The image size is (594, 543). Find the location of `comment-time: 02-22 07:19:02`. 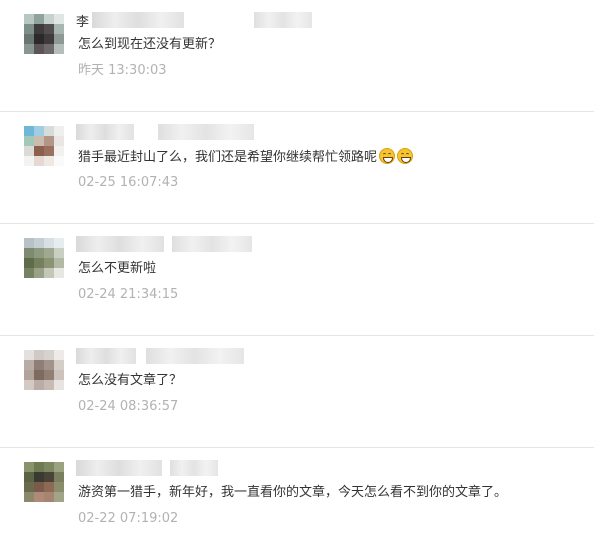

comment-time: 02-22 07:19:02 is located at coordinates (128, 518).